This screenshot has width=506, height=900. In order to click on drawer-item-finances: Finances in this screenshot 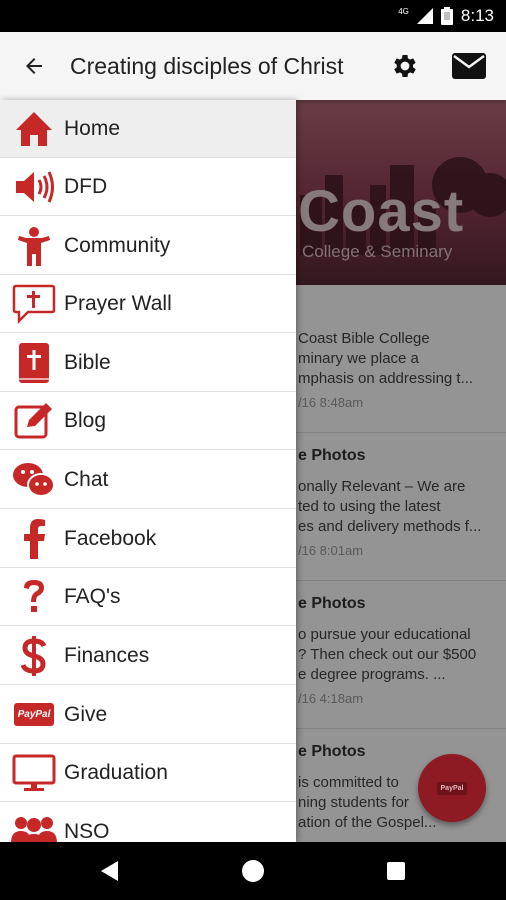, I will do `click(148, 656)`.